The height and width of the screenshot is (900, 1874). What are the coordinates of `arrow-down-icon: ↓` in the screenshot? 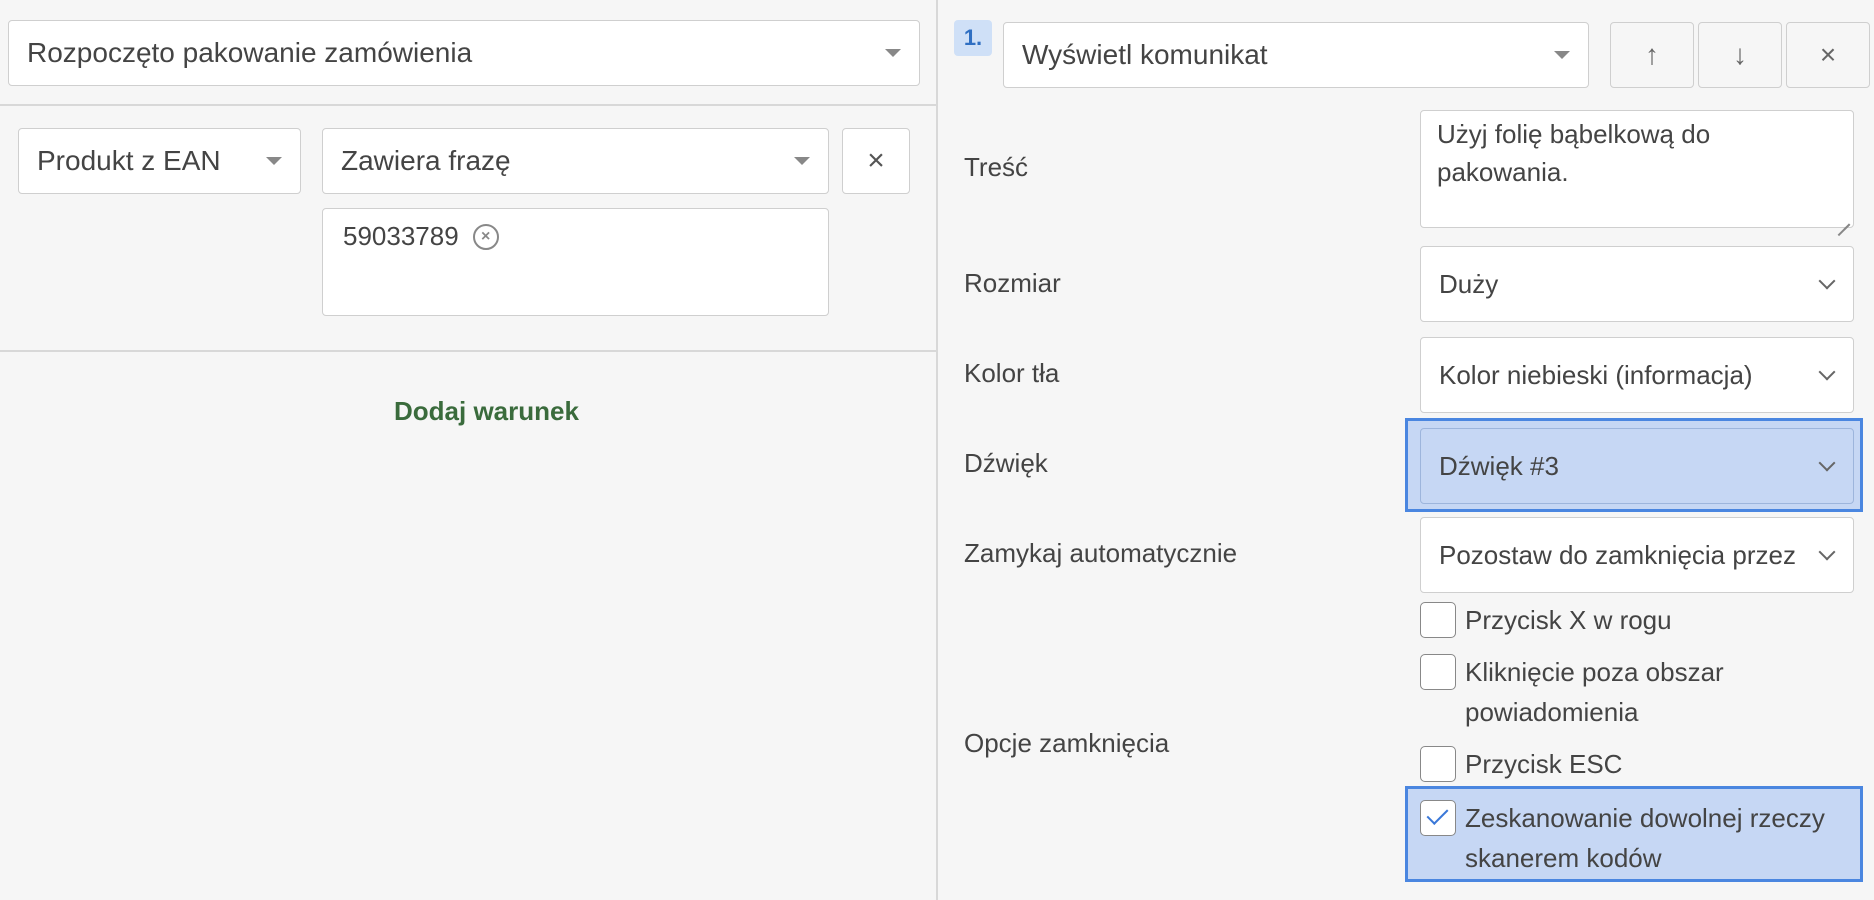 It's located at (1740, 54).